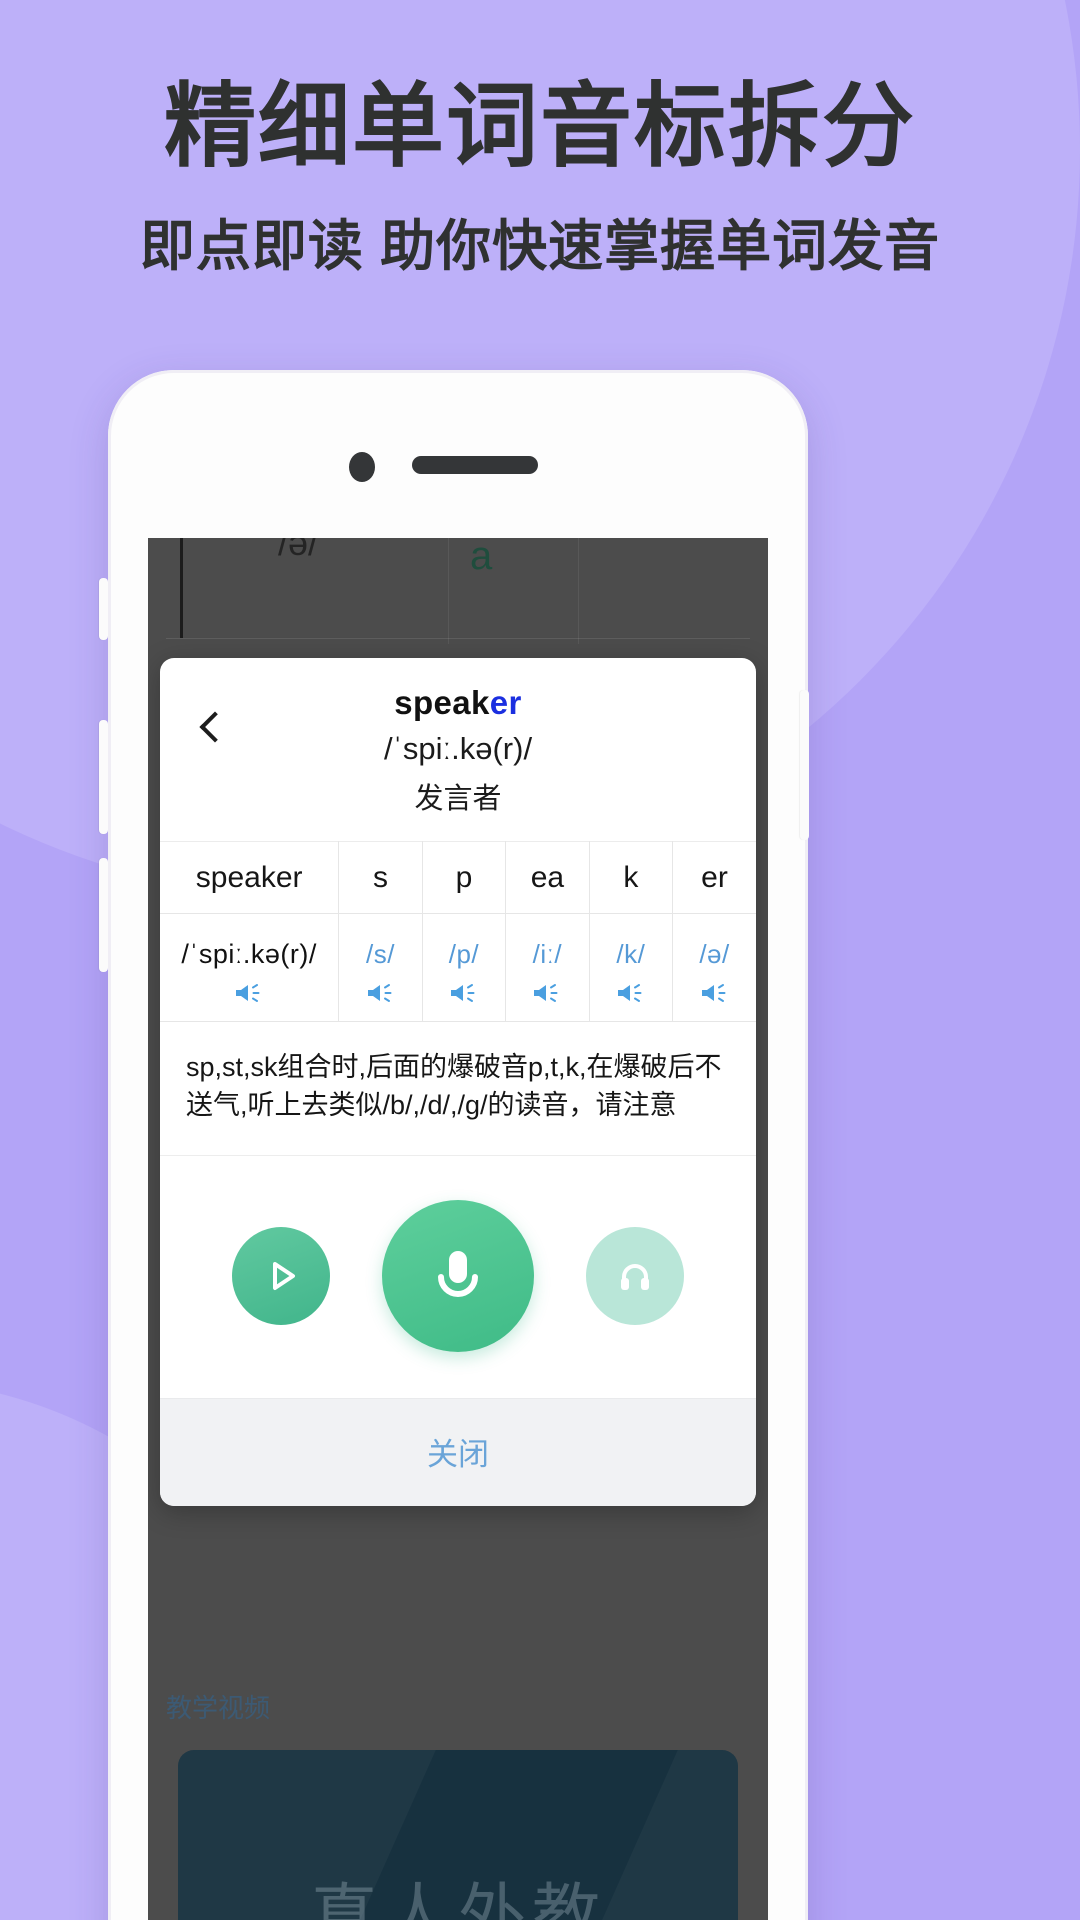  I want to click on table-cell-letter: ea, so click(547, 877).